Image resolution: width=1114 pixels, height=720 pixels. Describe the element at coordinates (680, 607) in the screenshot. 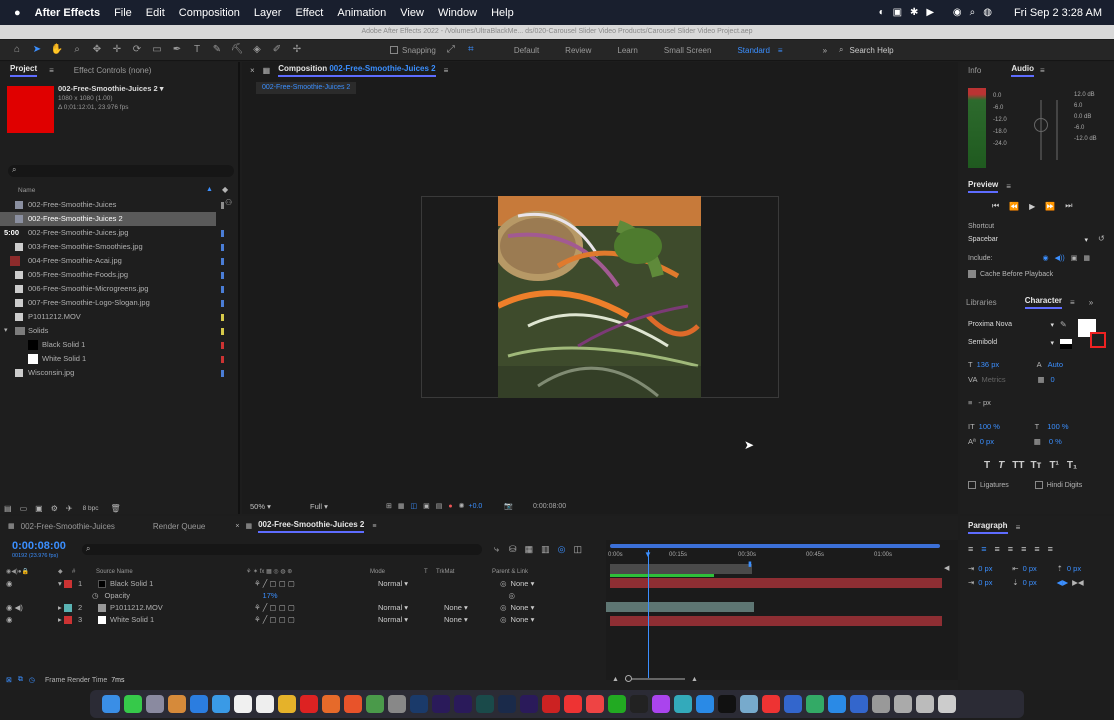

I see `layer-bar-video` at that location.